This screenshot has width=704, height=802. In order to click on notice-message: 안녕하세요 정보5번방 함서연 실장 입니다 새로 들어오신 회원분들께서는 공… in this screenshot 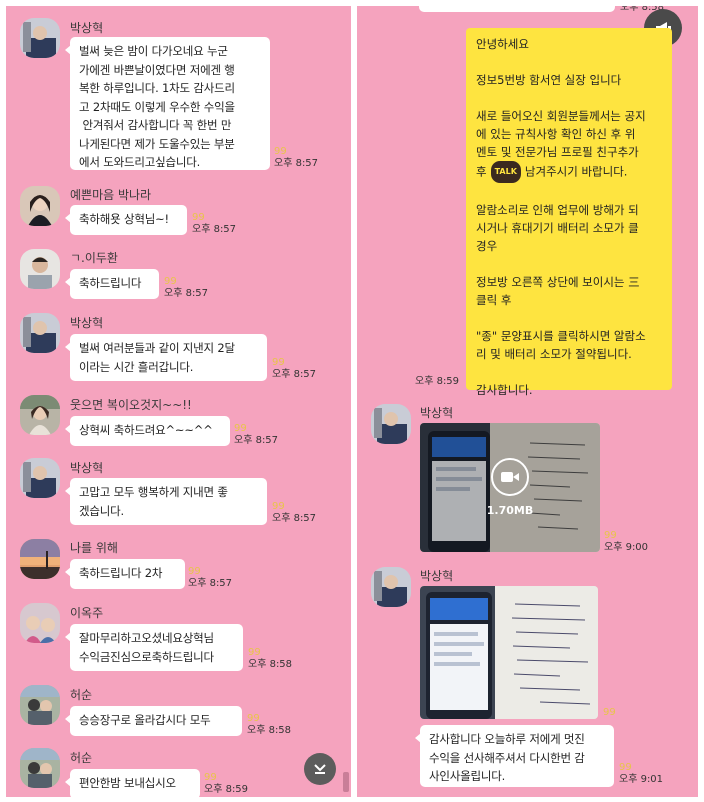, I will do `click(569, 212)`.